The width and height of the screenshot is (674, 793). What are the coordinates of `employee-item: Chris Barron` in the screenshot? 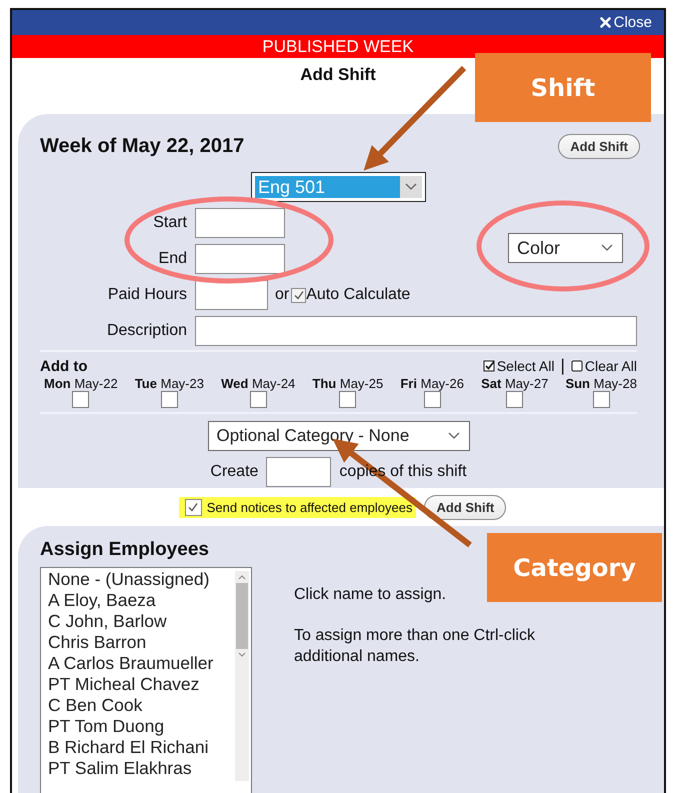 It's located at (141, 642).